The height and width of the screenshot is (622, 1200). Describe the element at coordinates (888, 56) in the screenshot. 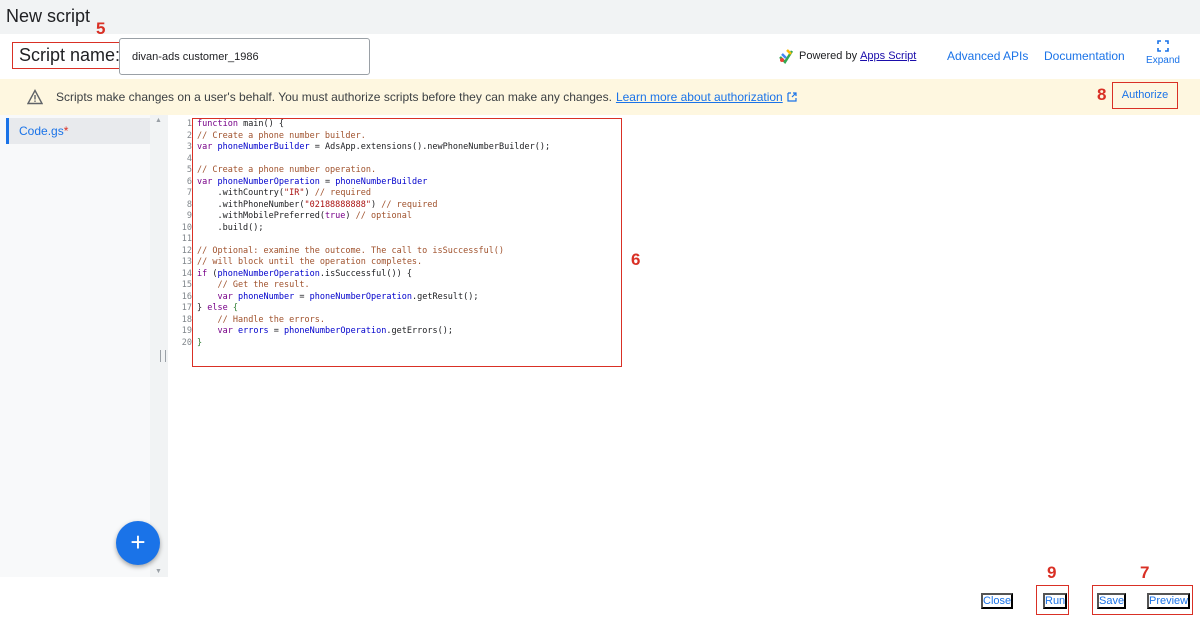

I see `apps-script-link: Apps Script` at that location.